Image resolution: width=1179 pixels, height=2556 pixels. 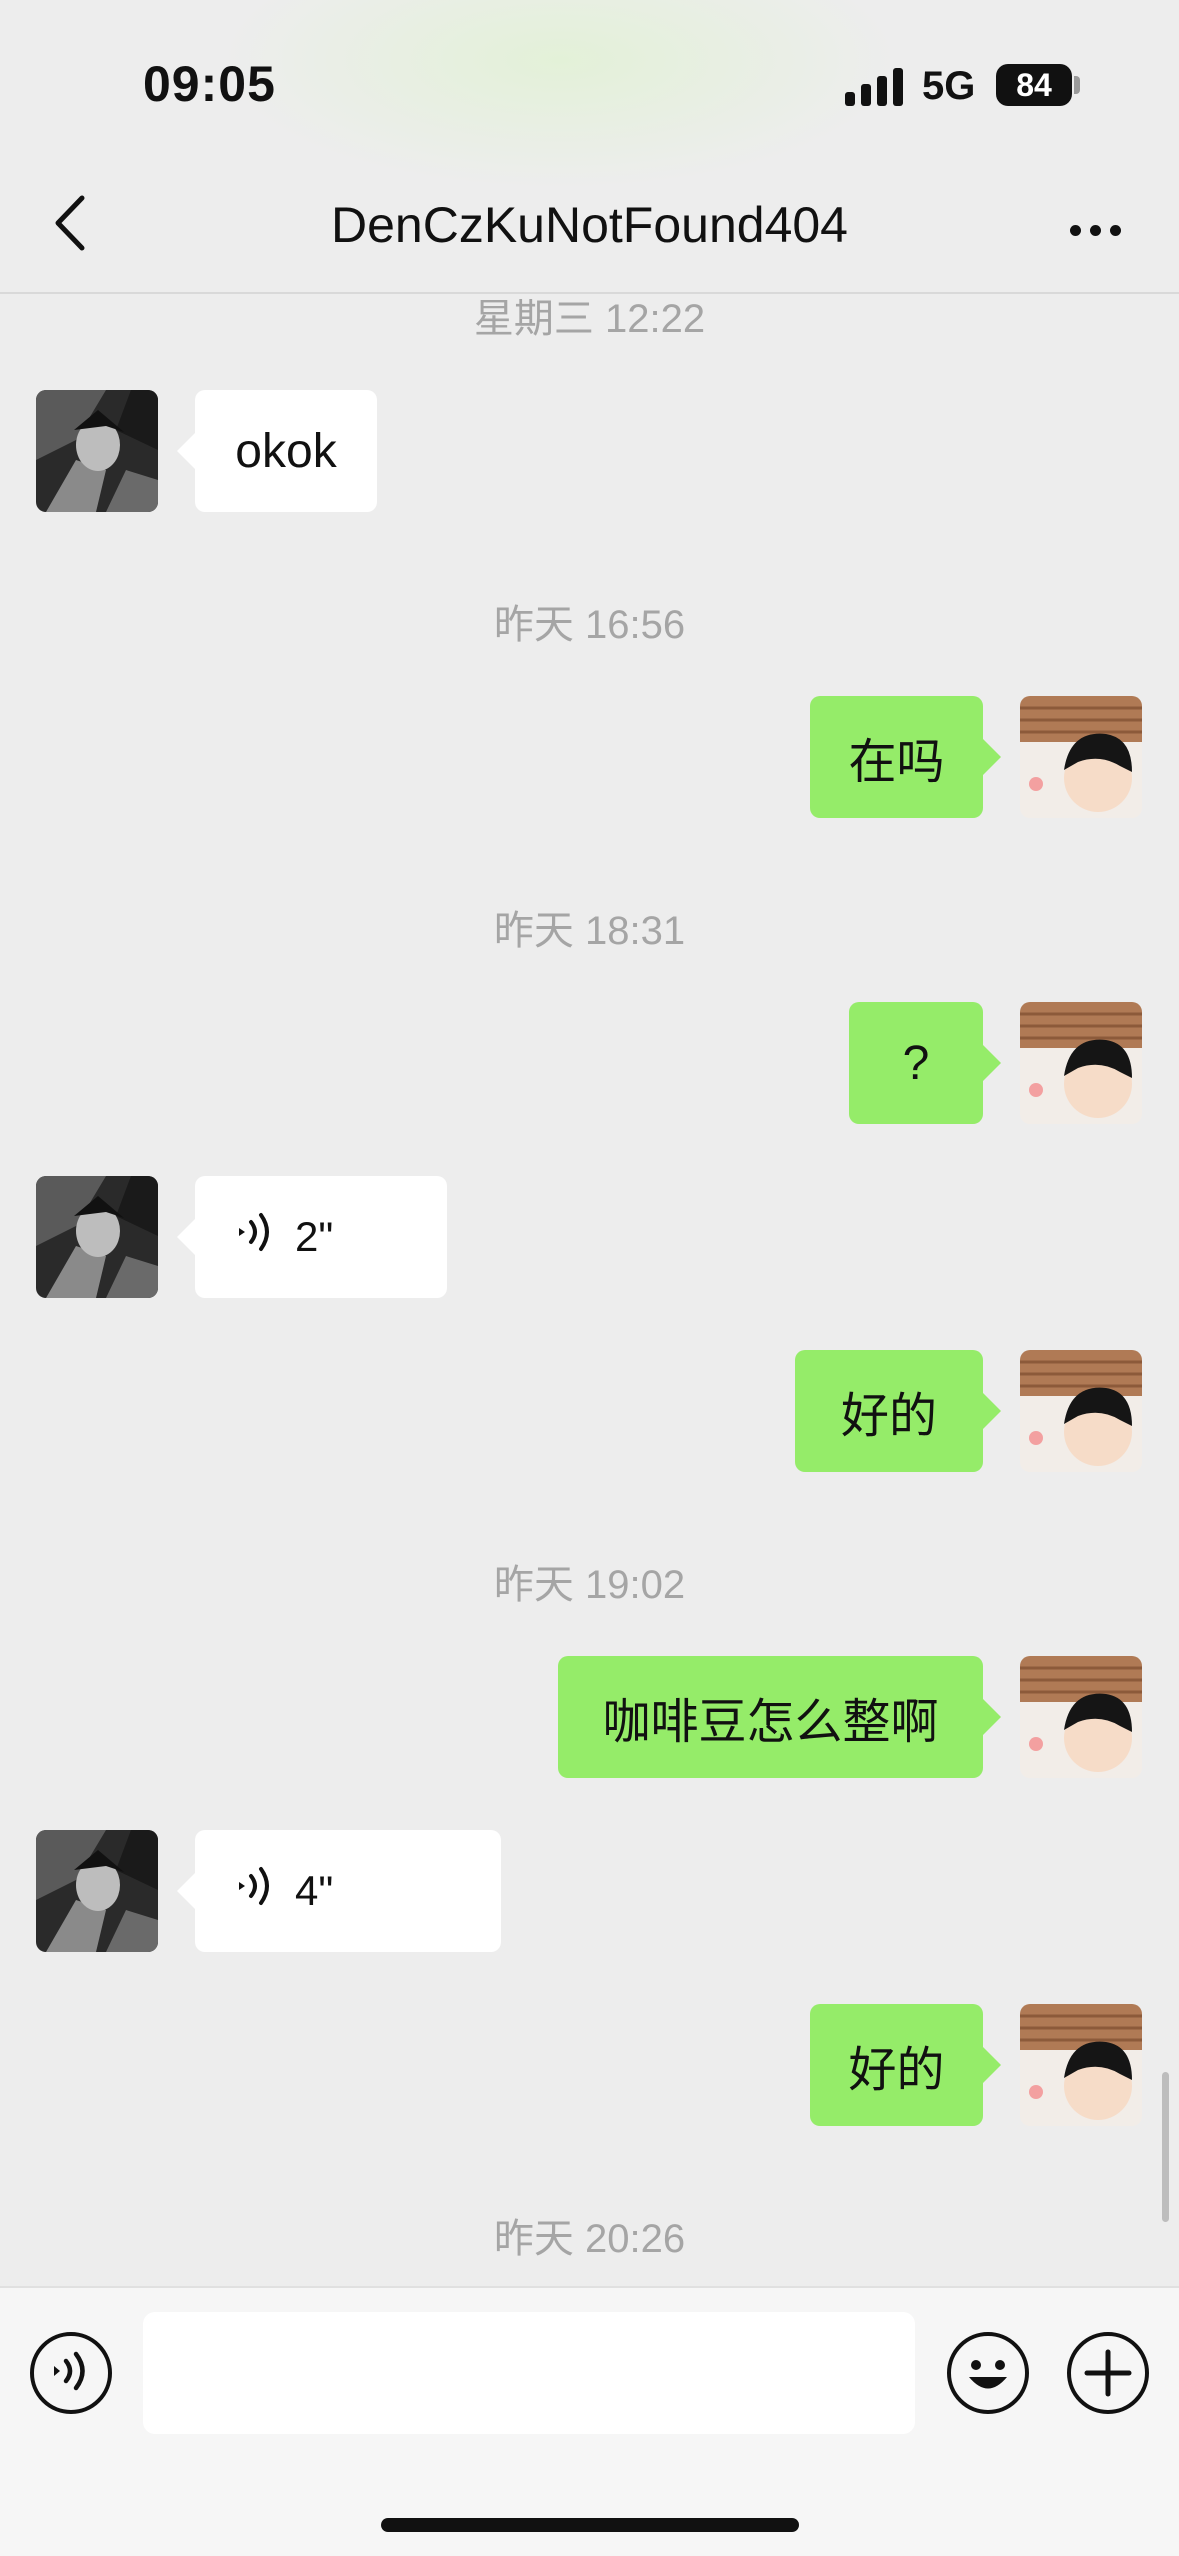 I want to click on timestamp: 昨天 20:26, so click(x=589, y=2239).